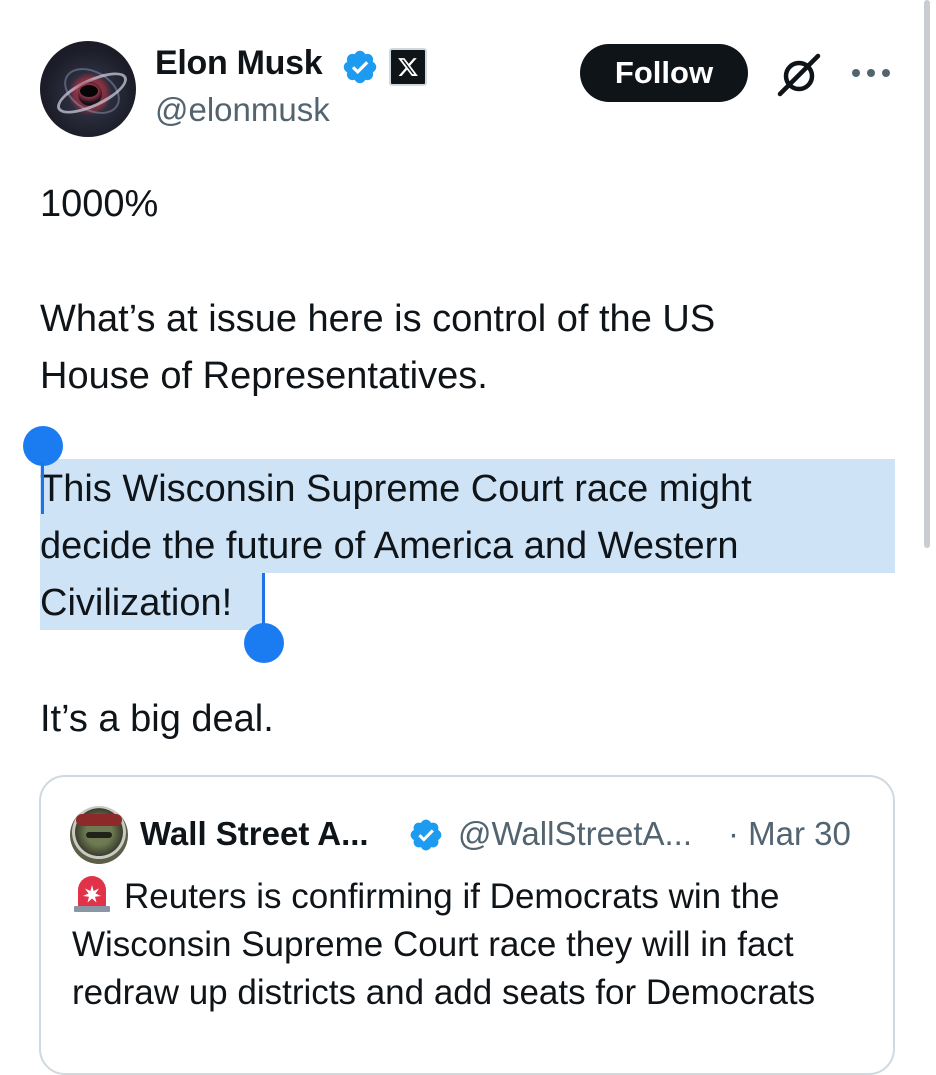  Describe the element at coordinates (789, 833) in the screenshot. I see `quoted-tweet-date: · Mar 30` at that location.